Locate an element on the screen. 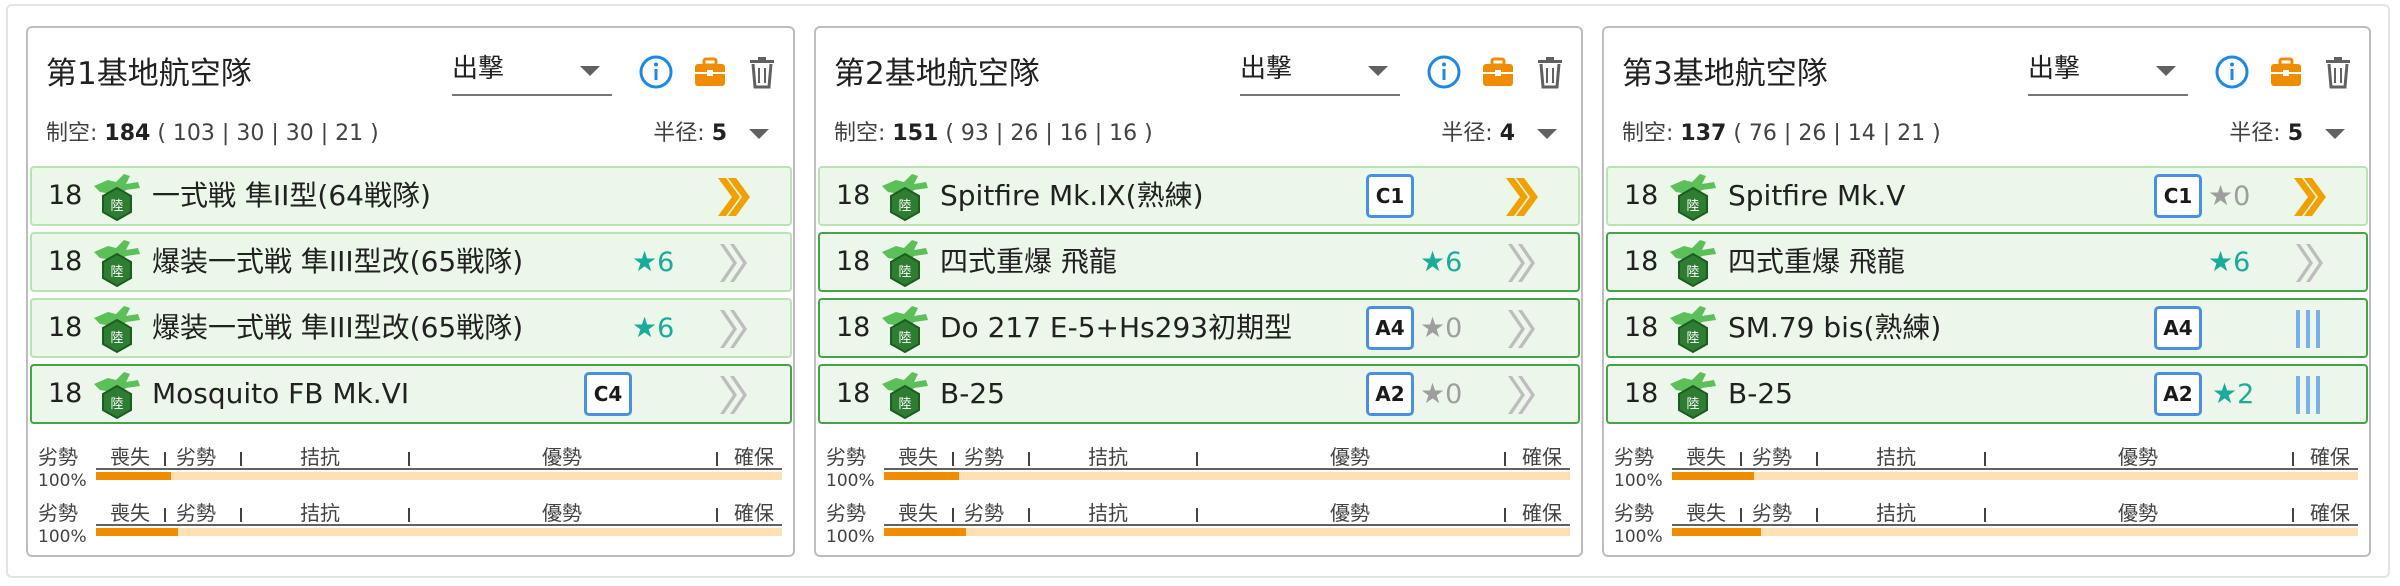 This screenshot has height=586, width=2400. aircraft-slot: 18 陸 一式戦 隼II型(64戦隊) is located at coordinates (411, 196).